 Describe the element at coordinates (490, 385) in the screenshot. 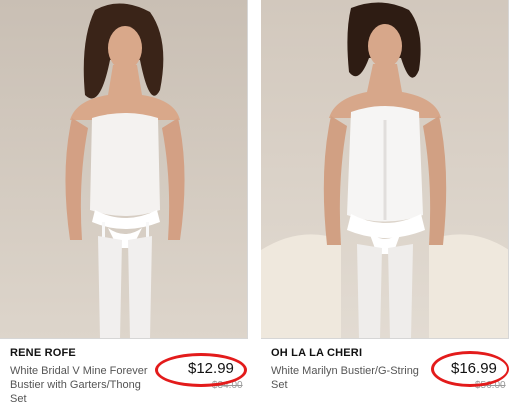

I see `product-original-price: $56.00` at that location.